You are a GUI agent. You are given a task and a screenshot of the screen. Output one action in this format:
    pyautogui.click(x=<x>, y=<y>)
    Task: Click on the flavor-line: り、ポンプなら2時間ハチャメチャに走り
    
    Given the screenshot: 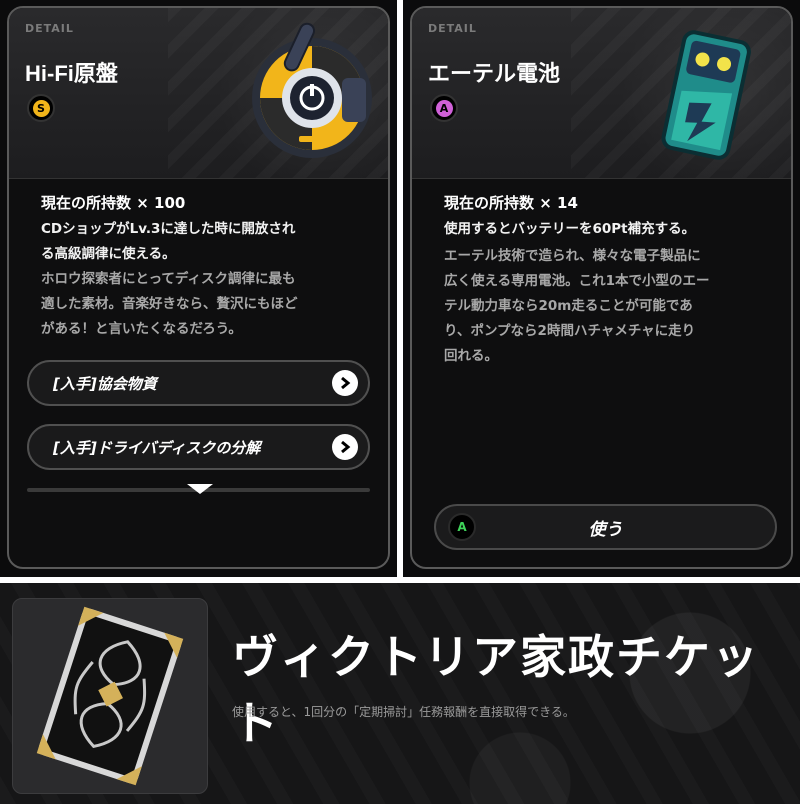 What is the action you would take?
    pyautogui.click(x=570, y=331)
    